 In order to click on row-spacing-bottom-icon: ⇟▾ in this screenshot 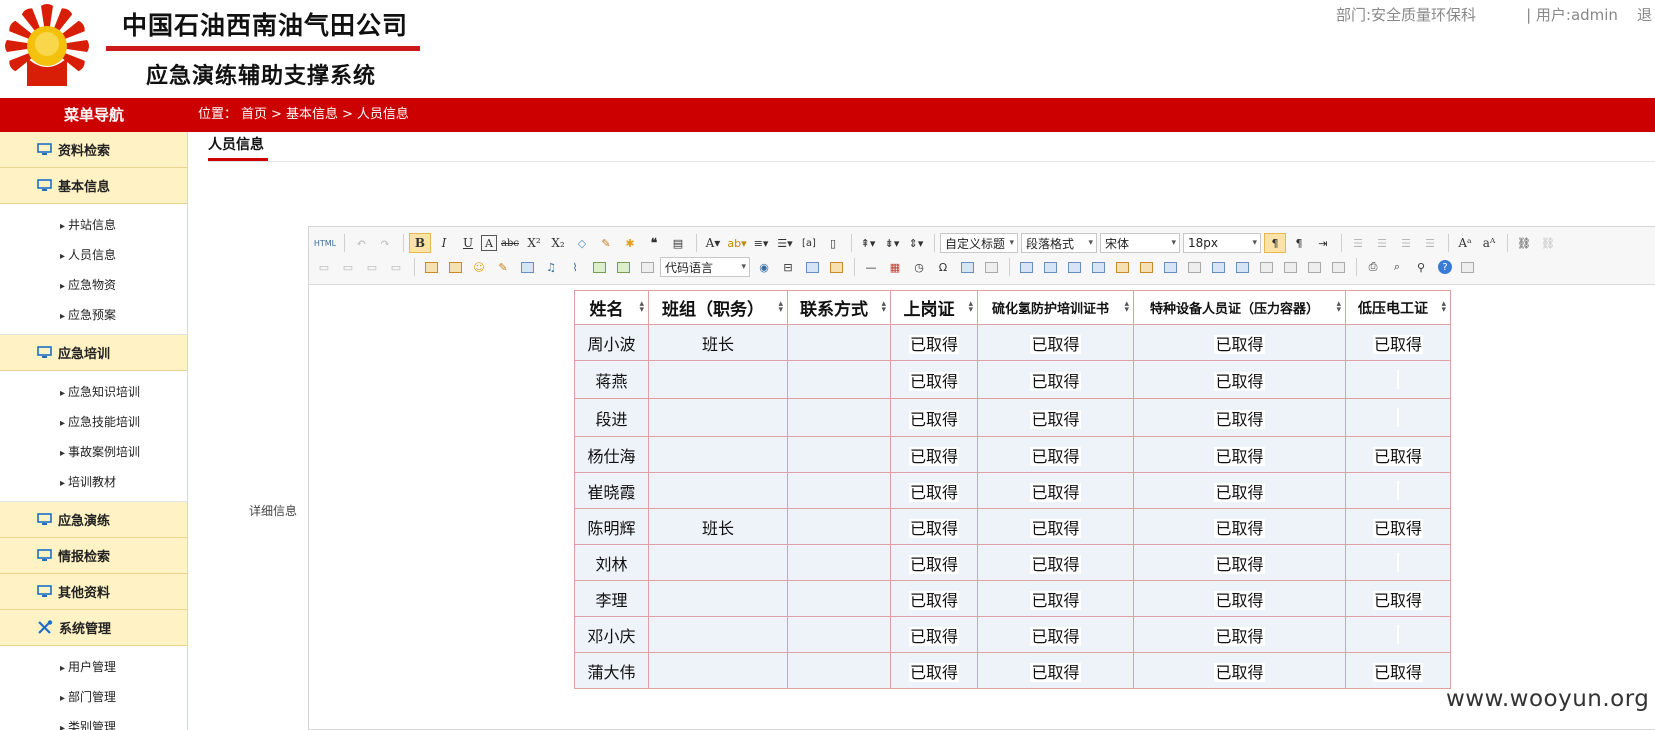, I will do `click(892, 243)`.